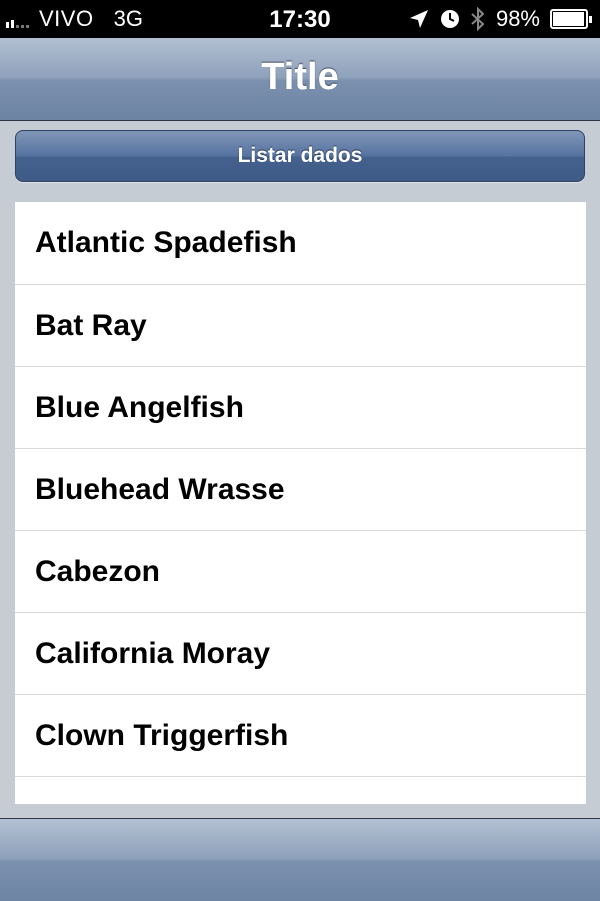  What do you see at coordinates (300, 490) in the screenshot?
I see `list-item: Bluehead Wrasse` at bounding box center [300, 490].